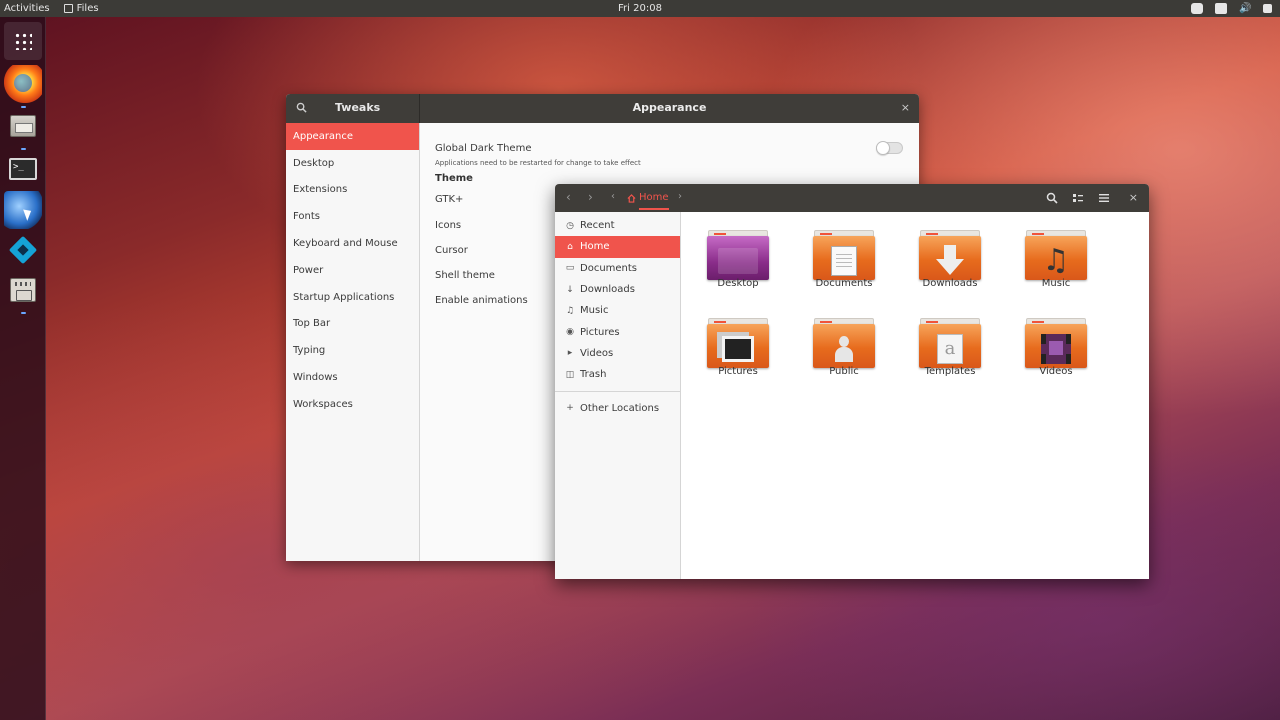 Image resolution: width=1280 pixels, height=720 pixels. I want to click on folder-label: Desktop, so click(738, 283).